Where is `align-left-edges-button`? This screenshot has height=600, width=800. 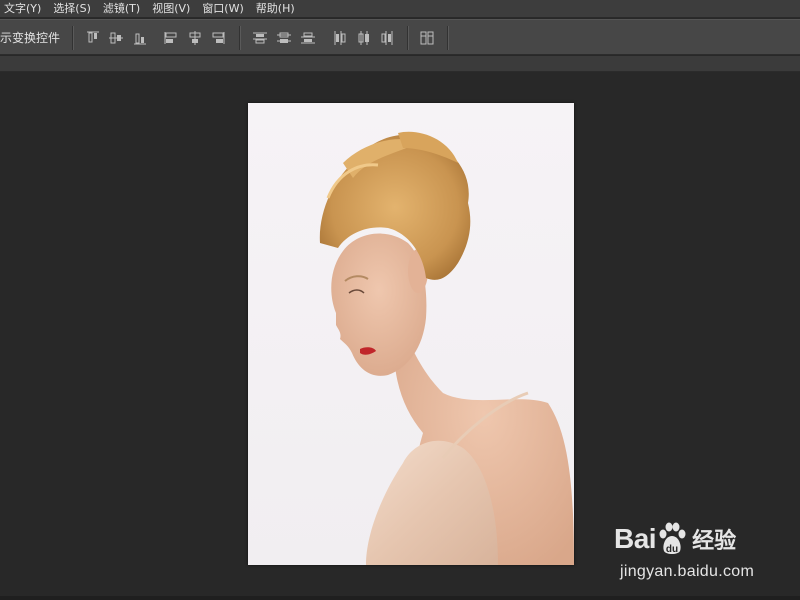
align-left-edges-button is located at coordinates (171, 38).